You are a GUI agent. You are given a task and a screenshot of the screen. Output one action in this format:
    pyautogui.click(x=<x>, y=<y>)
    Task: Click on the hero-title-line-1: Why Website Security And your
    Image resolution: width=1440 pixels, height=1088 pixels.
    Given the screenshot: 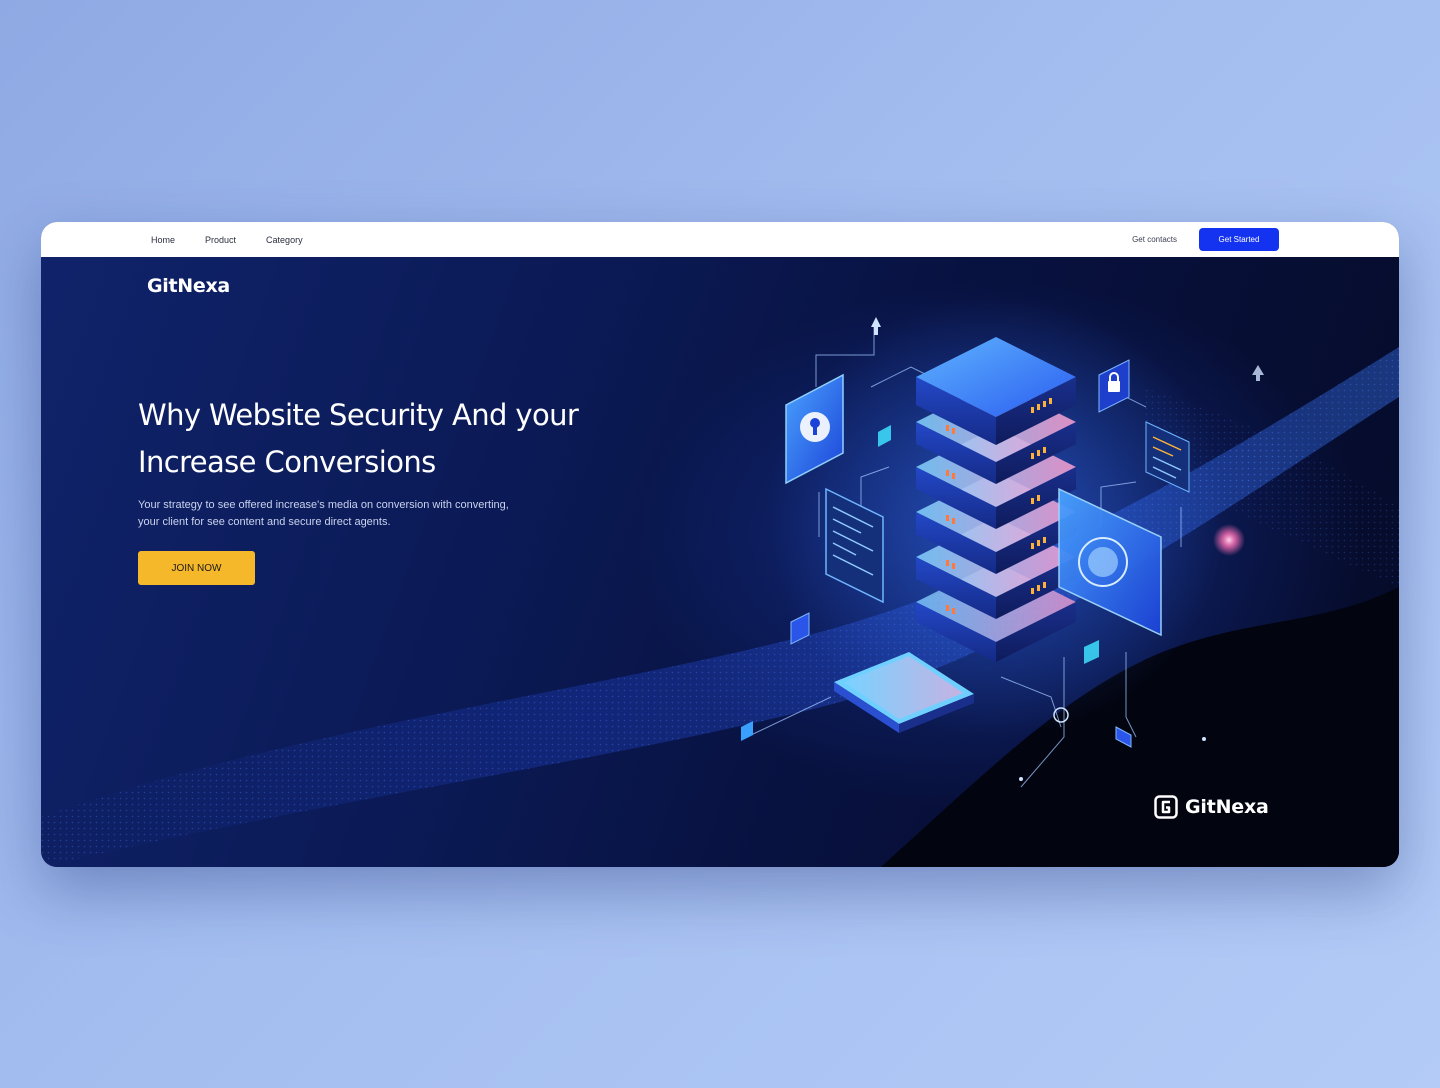 What is the action you would take?
    pyautogui.click(x=358, y=415)
    